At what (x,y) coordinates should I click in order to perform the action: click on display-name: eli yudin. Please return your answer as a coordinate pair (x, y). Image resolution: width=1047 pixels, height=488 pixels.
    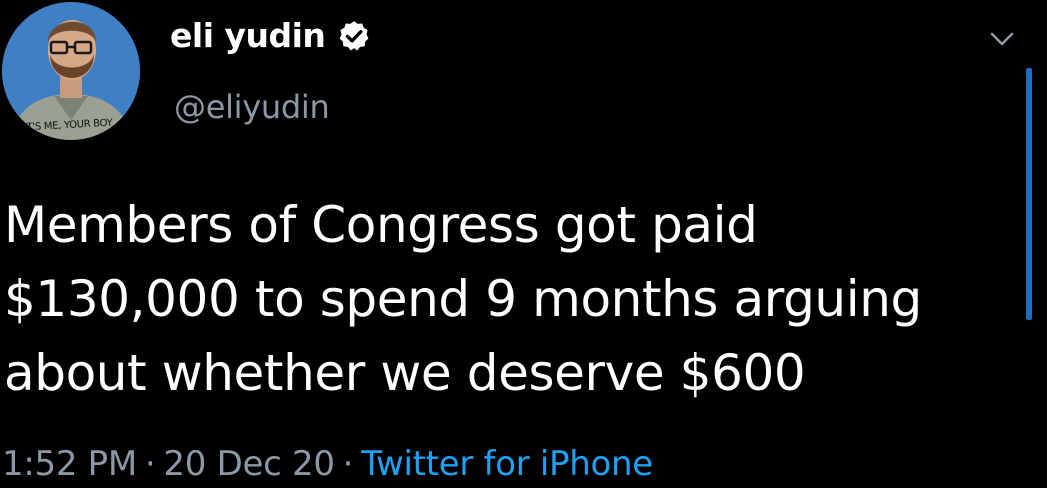
    Looking at the image, I should click on (270, 35).